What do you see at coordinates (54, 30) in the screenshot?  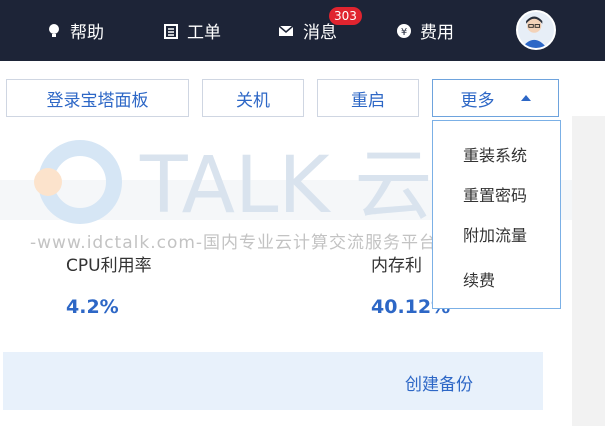 I see `lightbulb-icon` at bounding box center [54, 30].